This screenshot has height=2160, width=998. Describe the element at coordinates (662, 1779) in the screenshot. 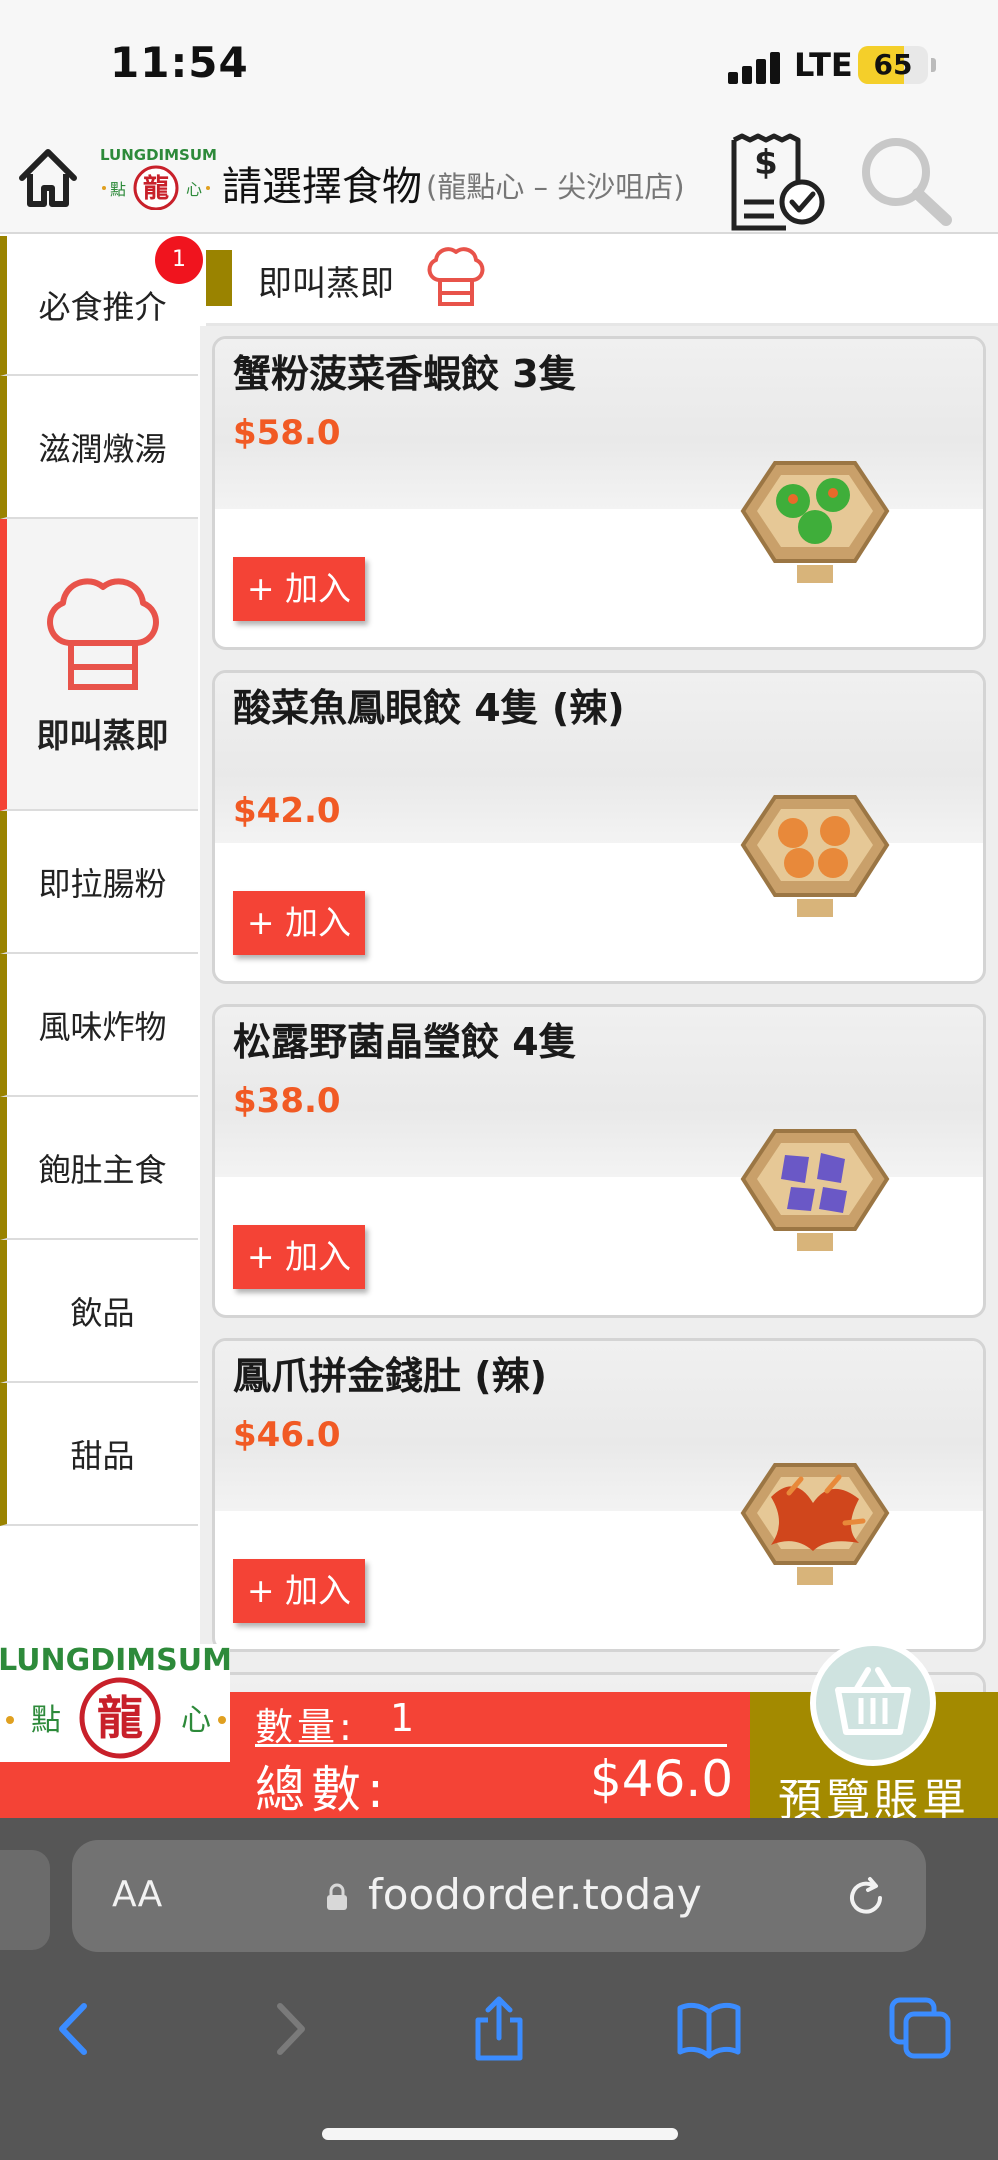

I see `total-value: $46.0` at that location.